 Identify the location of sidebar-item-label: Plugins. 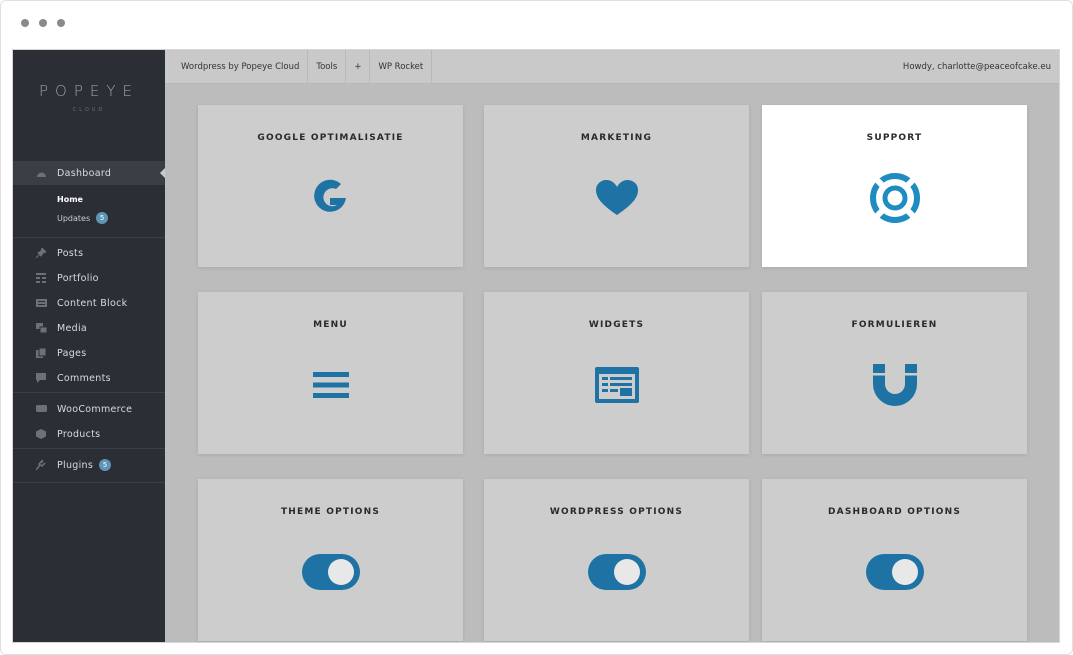
(75, 465).